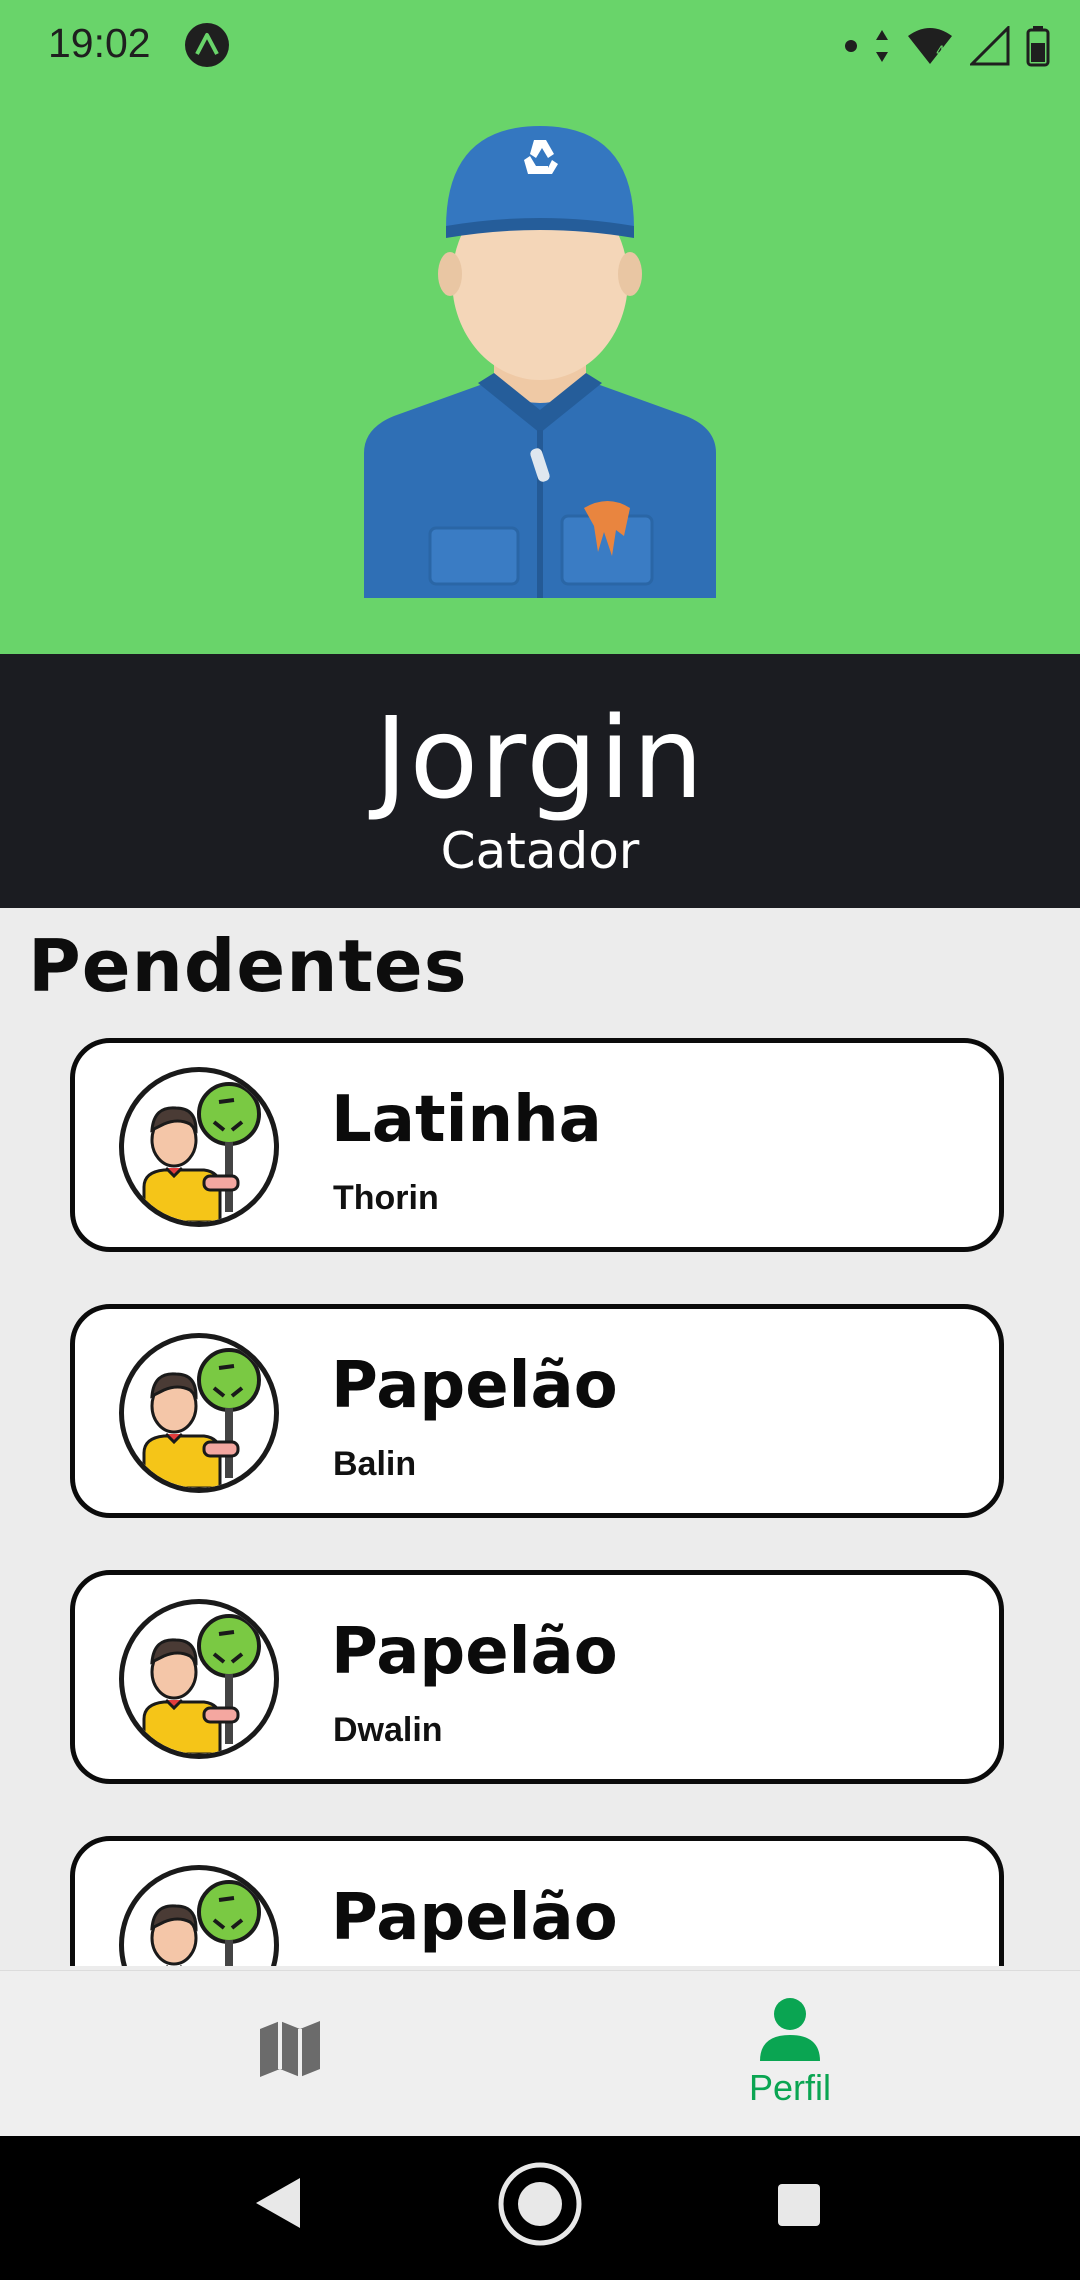  I want to click on section-title: Pendentes, so click(248, 966).